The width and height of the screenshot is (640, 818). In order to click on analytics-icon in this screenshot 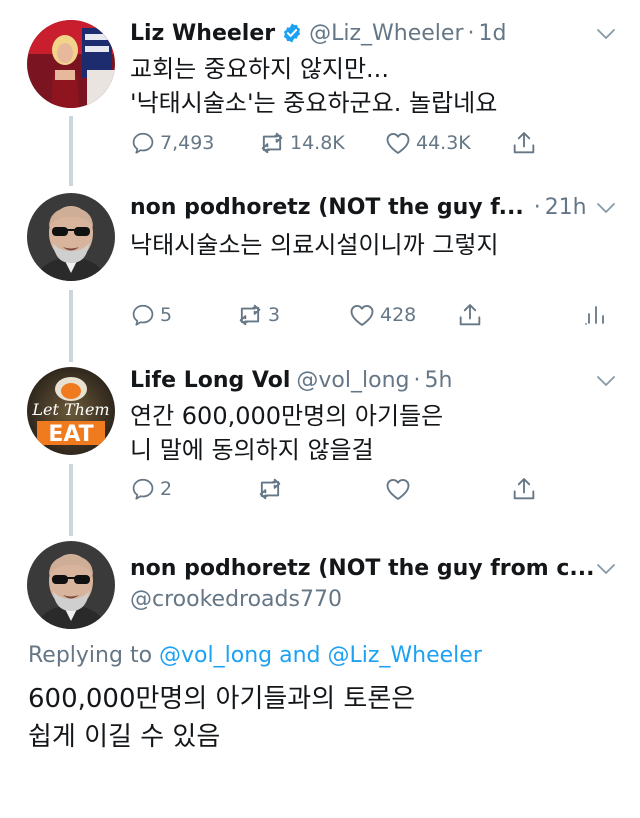, I will do `click(596, 315)`.